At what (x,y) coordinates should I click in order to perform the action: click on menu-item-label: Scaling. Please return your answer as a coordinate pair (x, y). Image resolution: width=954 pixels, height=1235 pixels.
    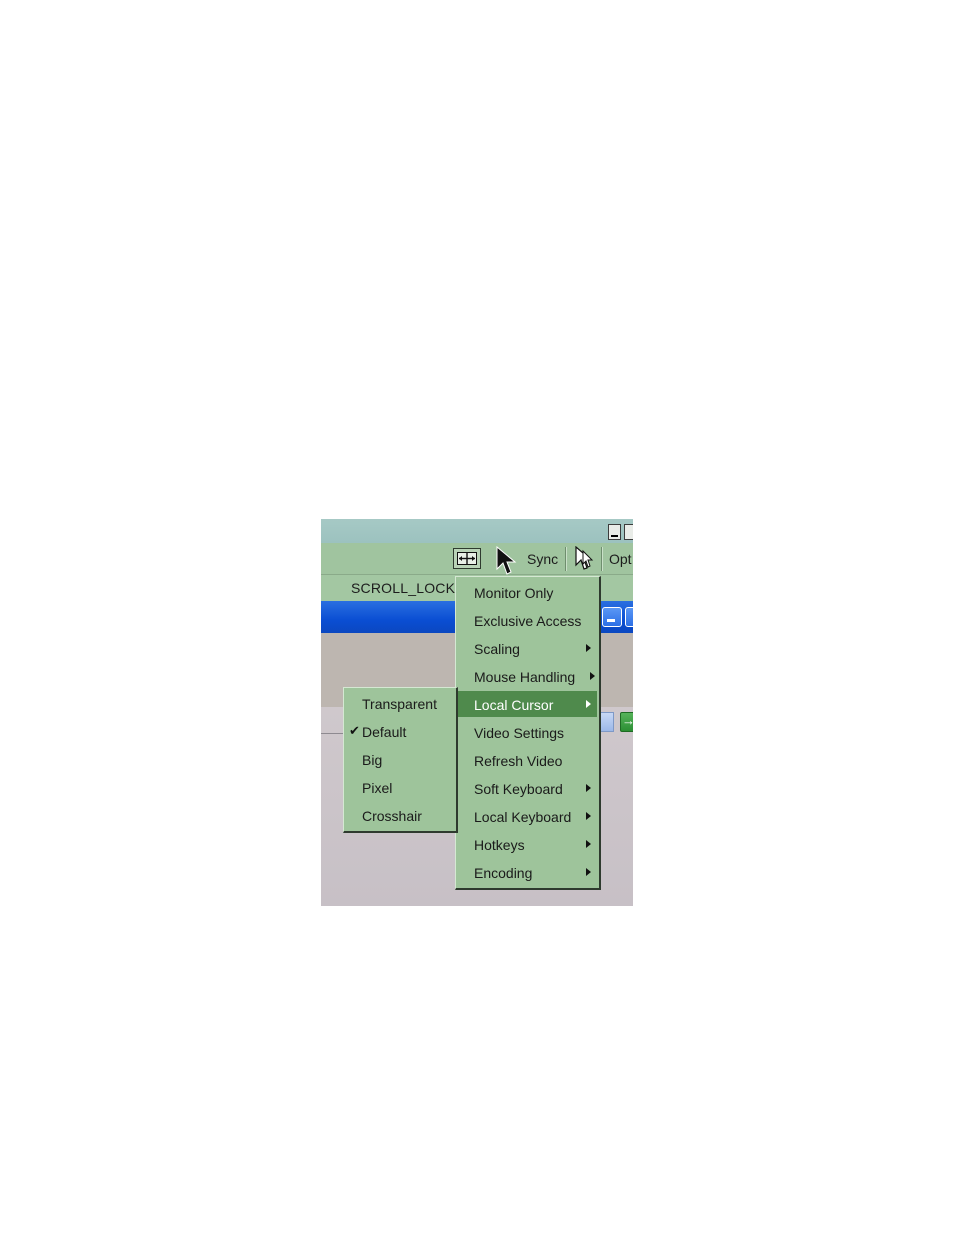
    Looking at the image, I should click on (497, 649).